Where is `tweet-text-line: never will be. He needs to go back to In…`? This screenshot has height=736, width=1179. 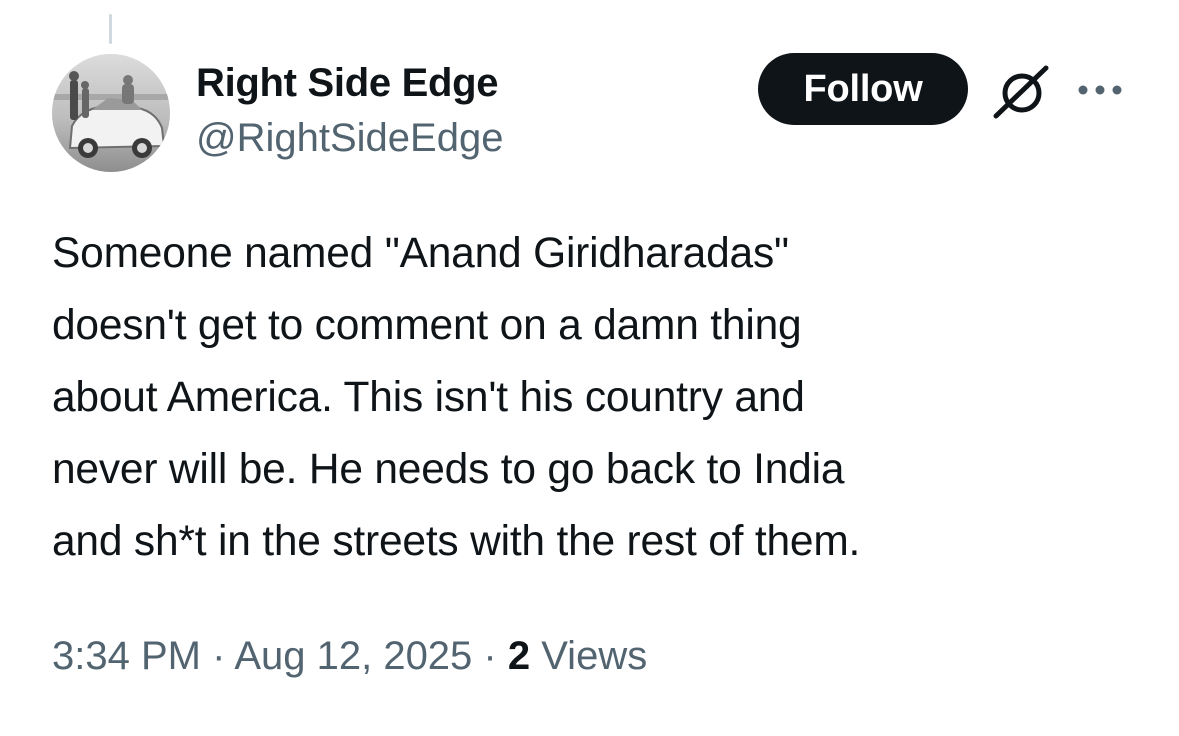 tweet-text-line: never will be. He needs to go back to In… is located at coordinates (448, 469).